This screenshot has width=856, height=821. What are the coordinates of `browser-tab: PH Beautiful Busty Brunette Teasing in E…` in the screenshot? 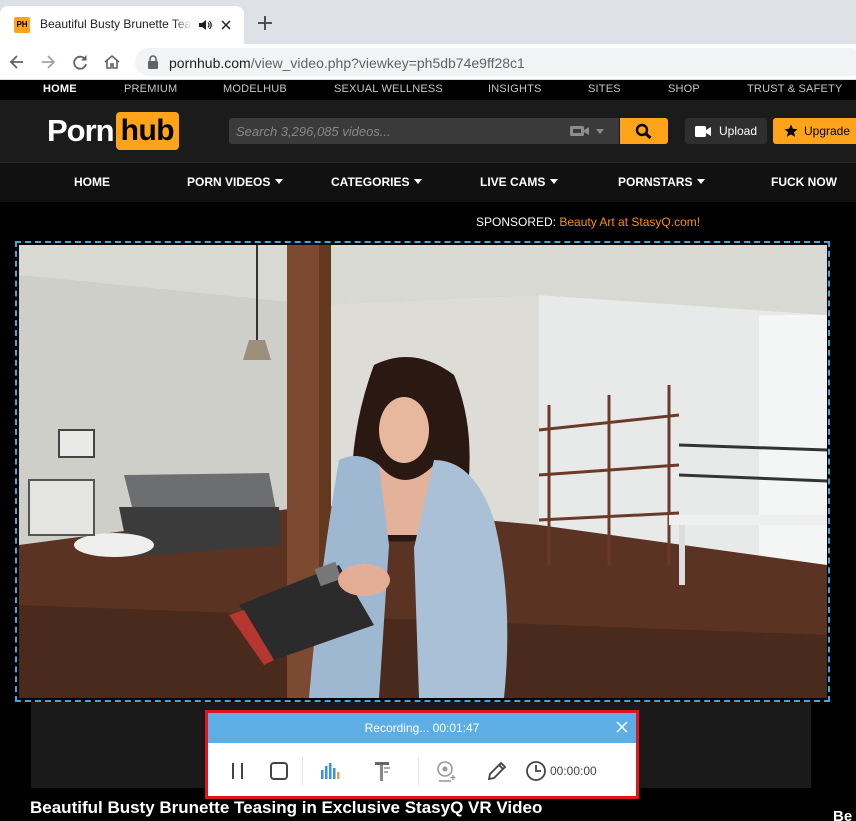 It's located at (122, 25).